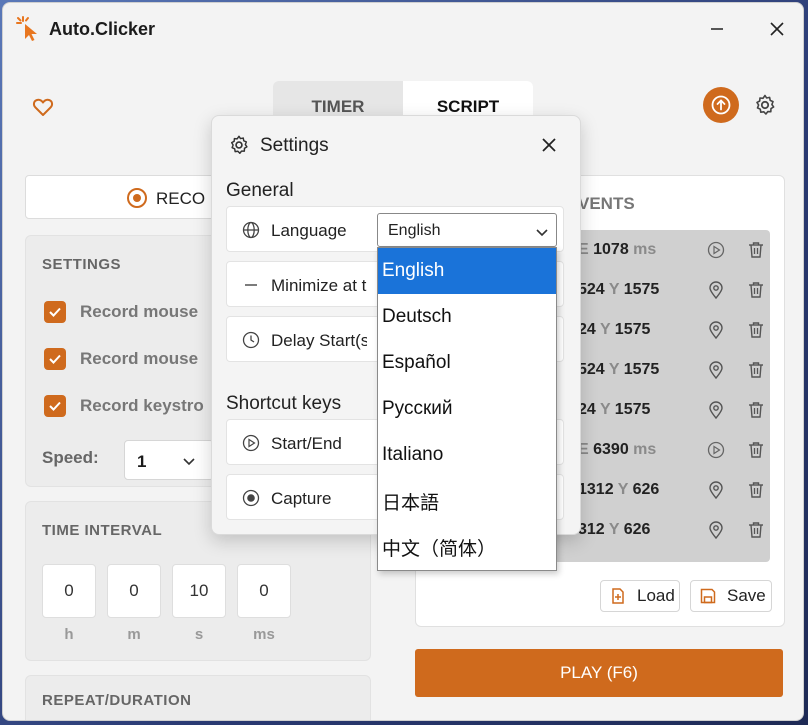 The image size is (808, 725). I want to click on save-button: Save, so click(731, 596).